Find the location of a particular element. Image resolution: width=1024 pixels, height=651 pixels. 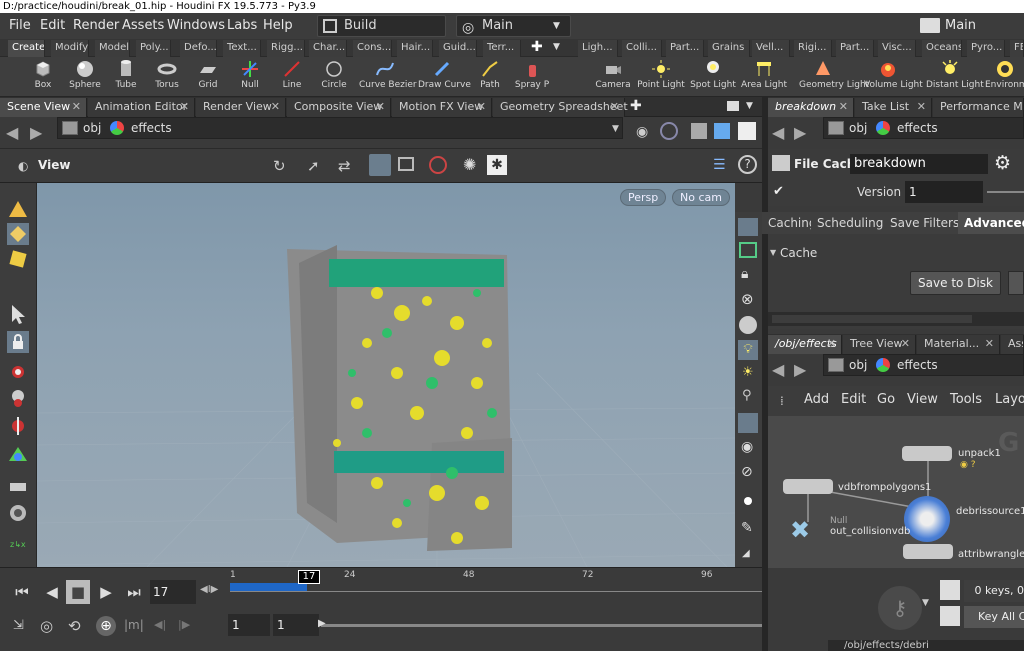

frame-marker: 17 is located at coordinates (309, 577).